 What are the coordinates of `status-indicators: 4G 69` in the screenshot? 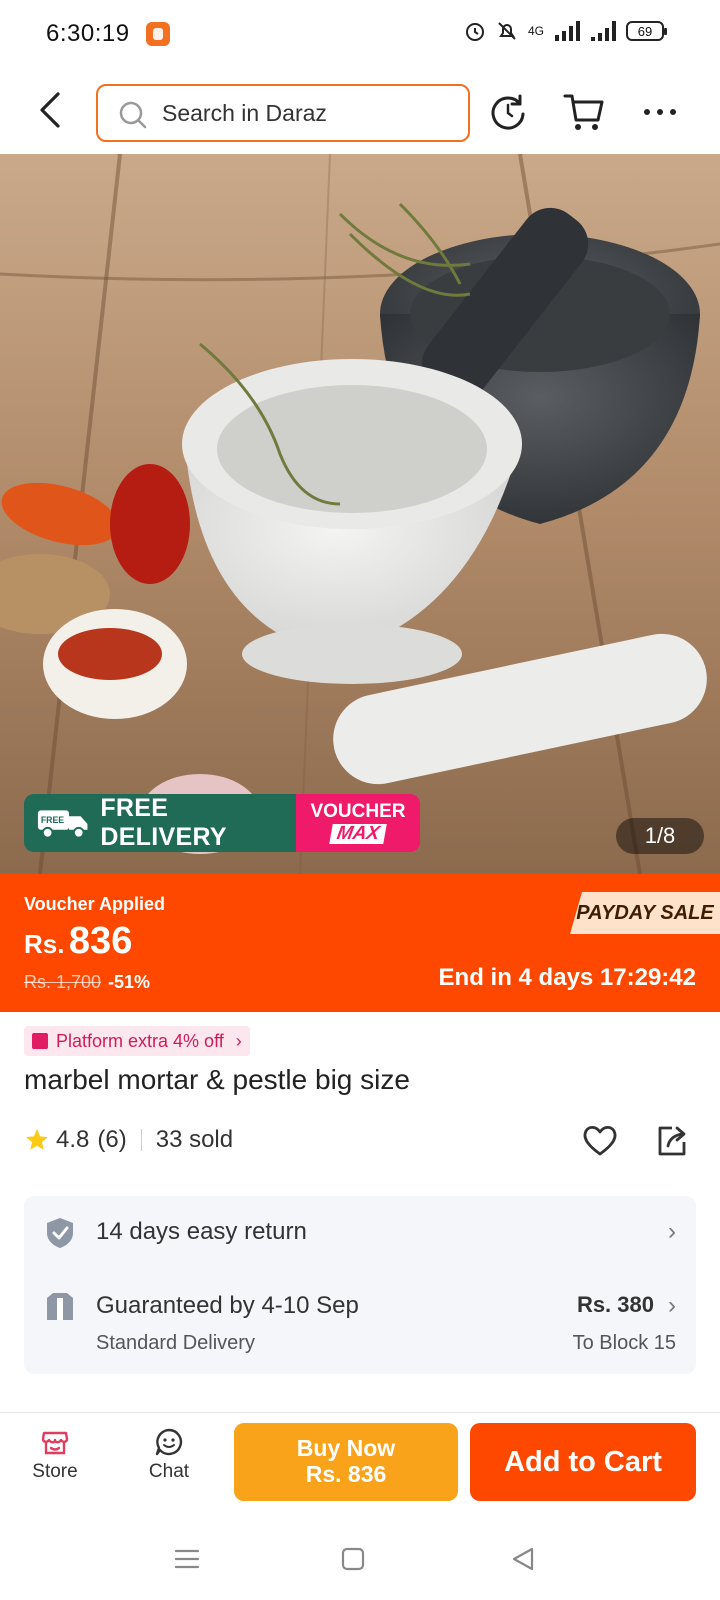 It's located at (565, 31).